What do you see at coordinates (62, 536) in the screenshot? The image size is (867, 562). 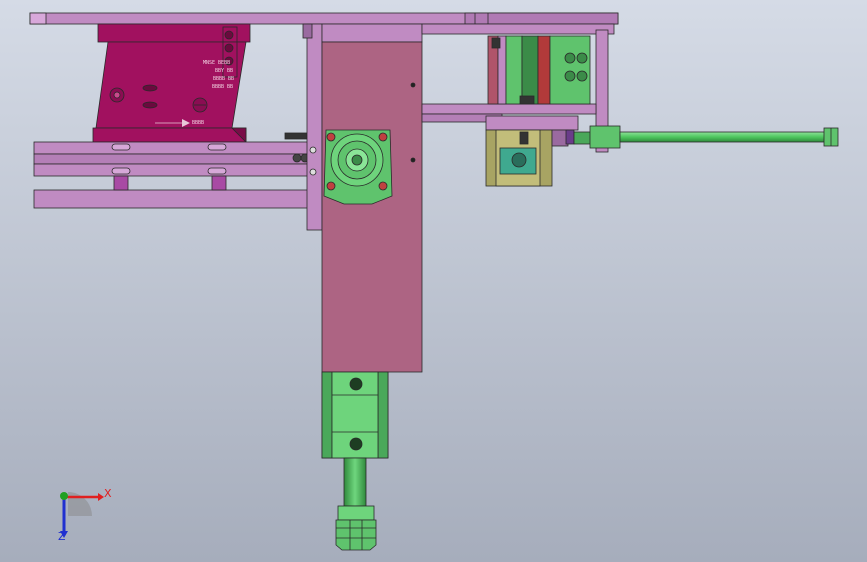 I see `z-axis-label: Z` at bounding box center [62, 536].